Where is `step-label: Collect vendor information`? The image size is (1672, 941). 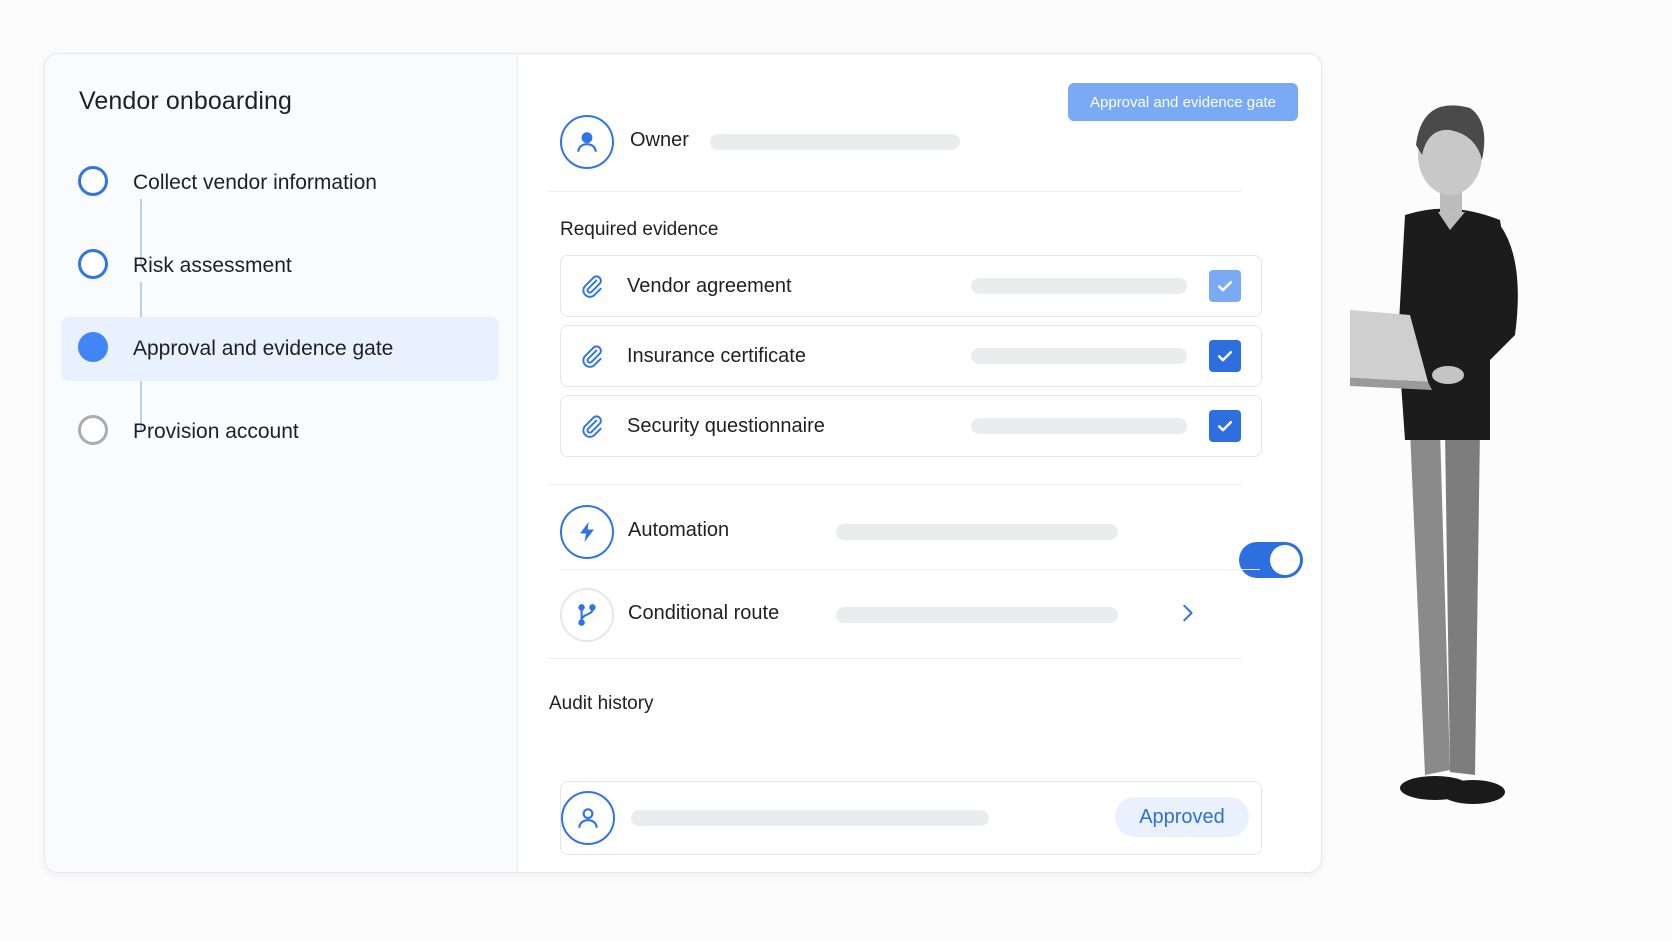
step-label: Collect vendor information is located at coordinates (255, 182).